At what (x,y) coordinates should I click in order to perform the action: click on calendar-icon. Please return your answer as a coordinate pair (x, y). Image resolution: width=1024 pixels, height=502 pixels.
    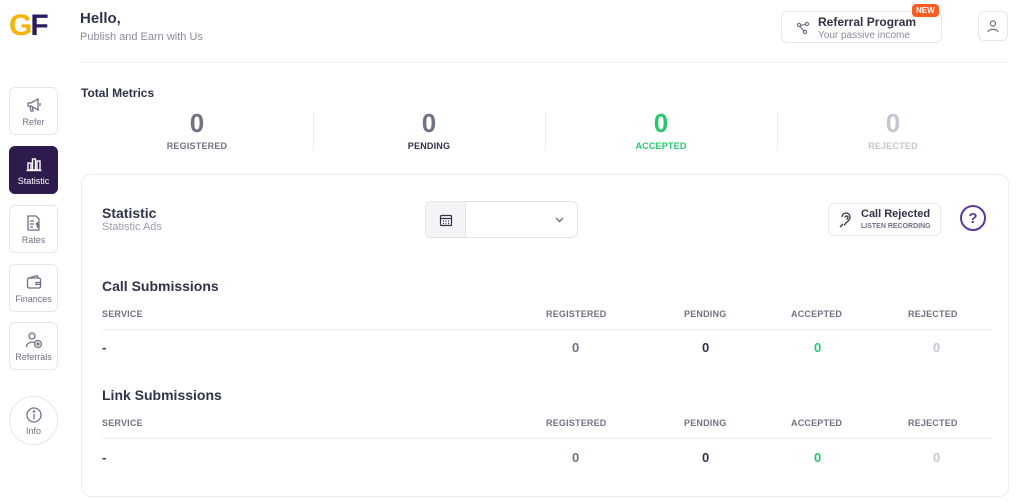
    Looking at the image, I should click on (446, 219).